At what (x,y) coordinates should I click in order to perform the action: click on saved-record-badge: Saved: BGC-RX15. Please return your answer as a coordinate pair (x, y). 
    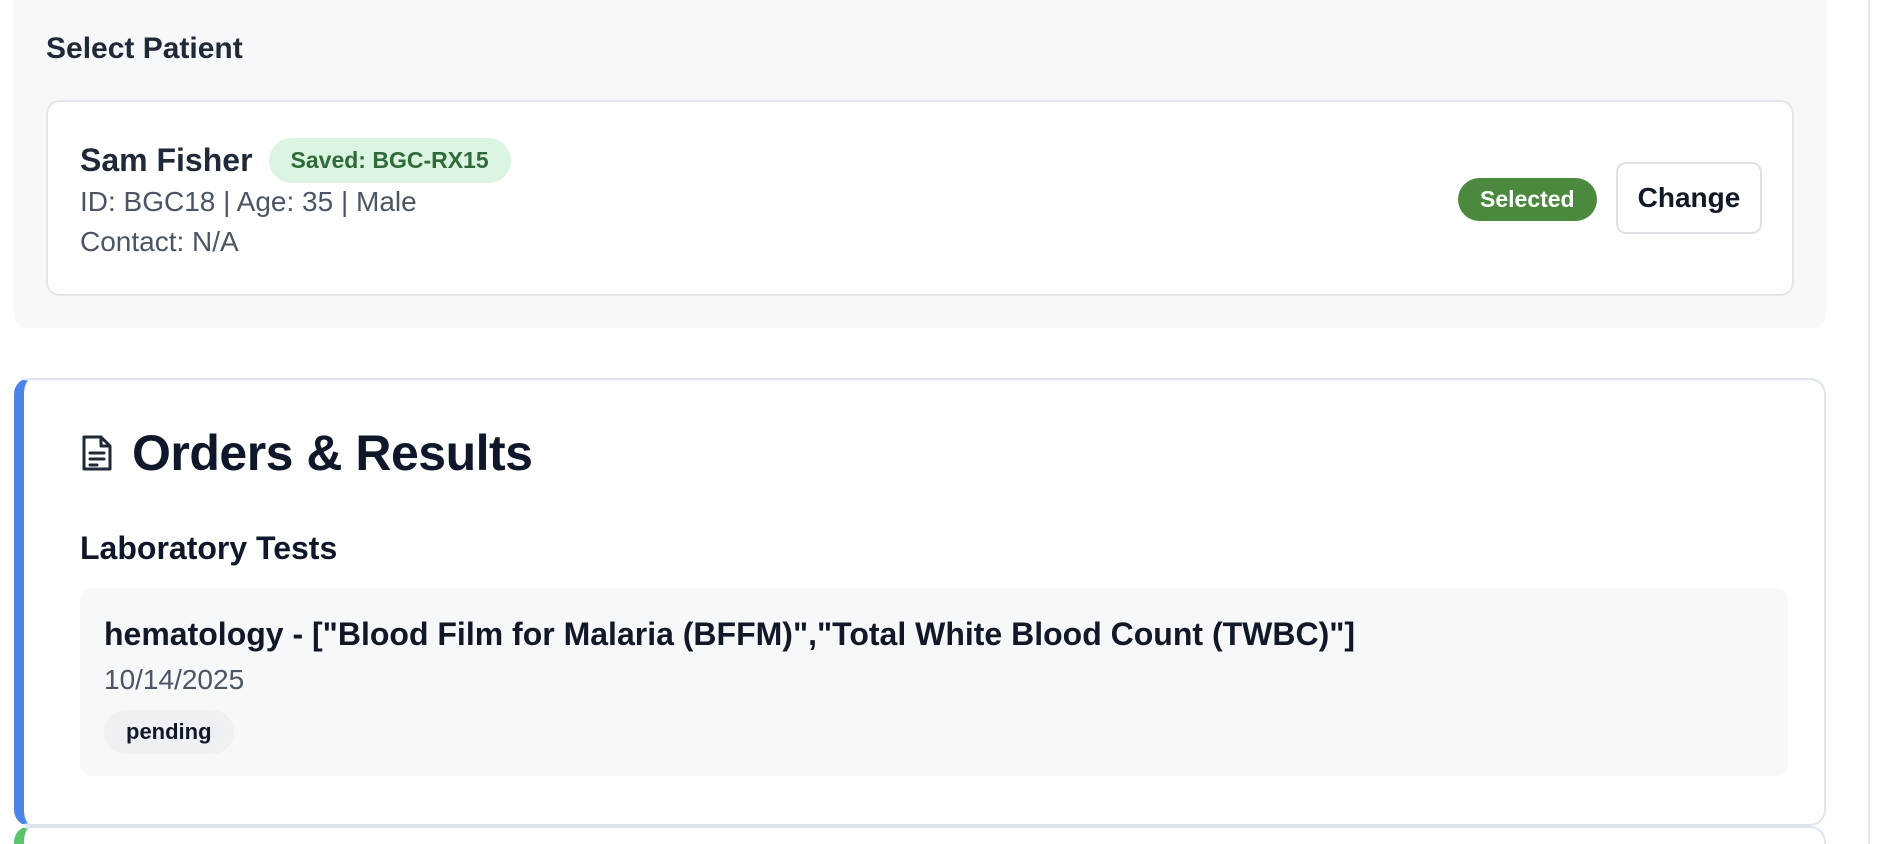
    Looking at the image, I should click on (389, 160).